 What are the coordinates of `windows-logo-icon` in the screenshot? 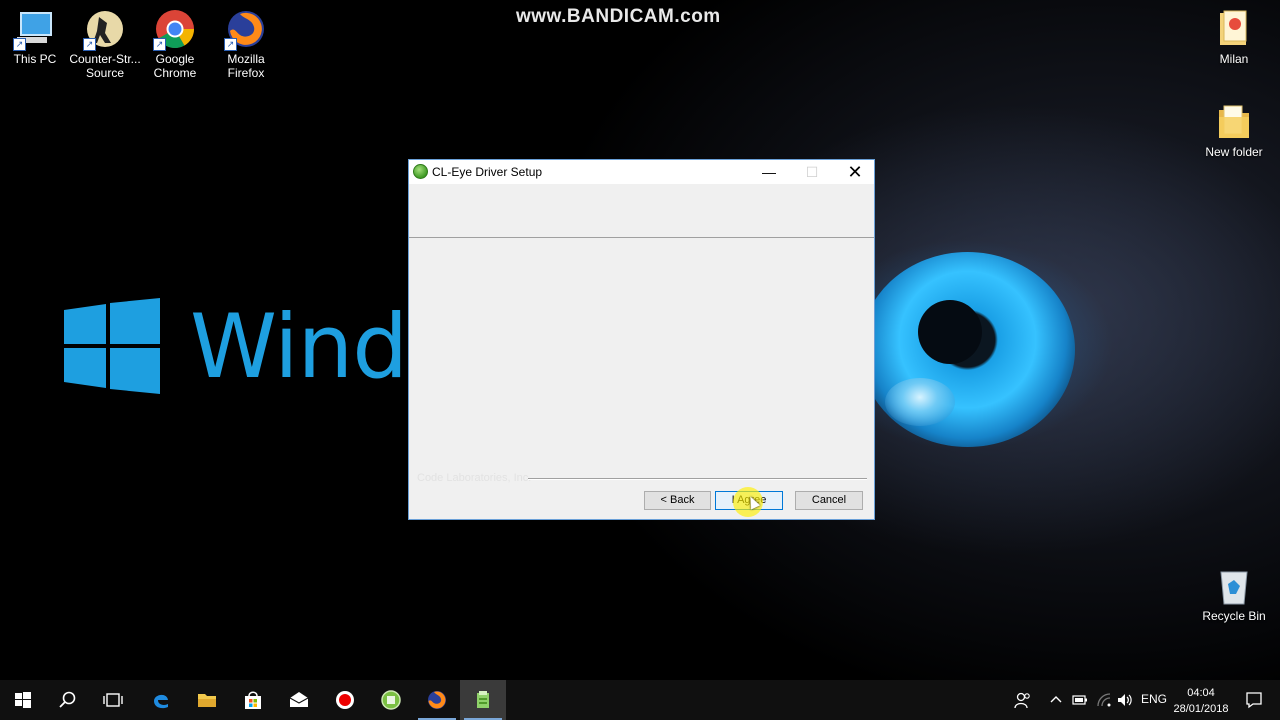 It's located at (112, 346).